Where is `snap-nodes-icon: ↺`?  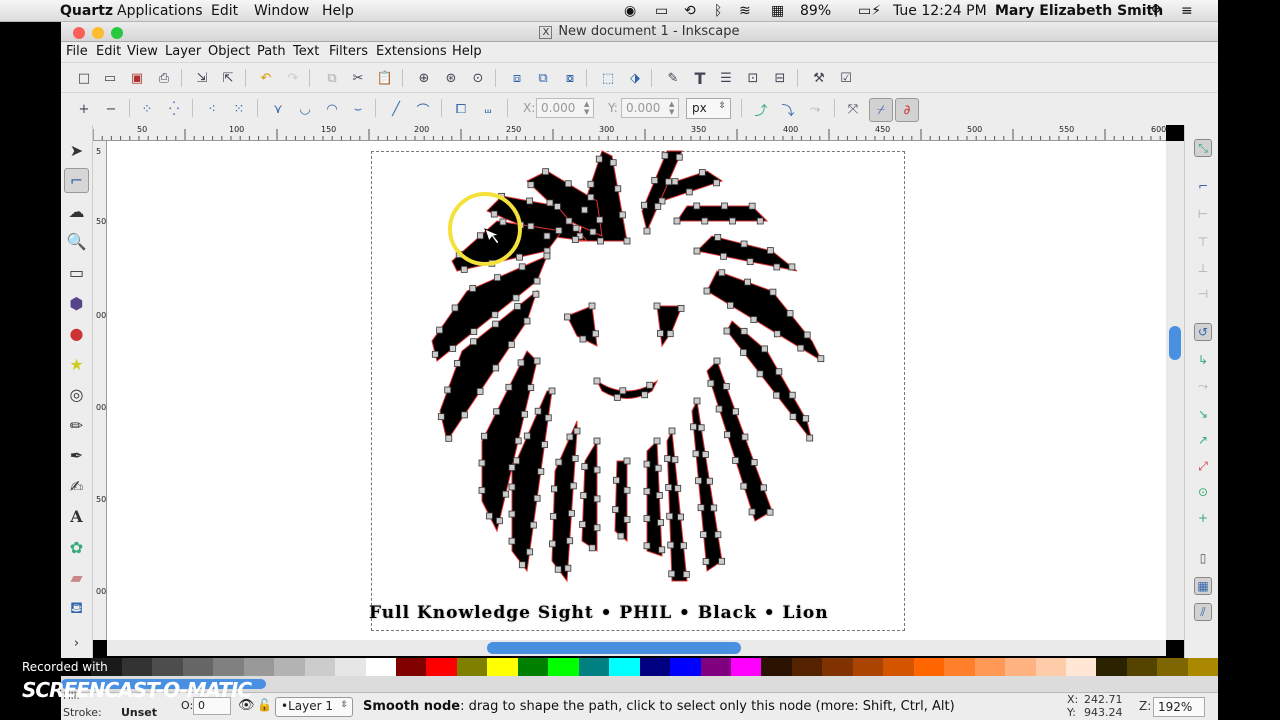
snap-nodes-icon: ↺ is located at coordinates (1203, 332).